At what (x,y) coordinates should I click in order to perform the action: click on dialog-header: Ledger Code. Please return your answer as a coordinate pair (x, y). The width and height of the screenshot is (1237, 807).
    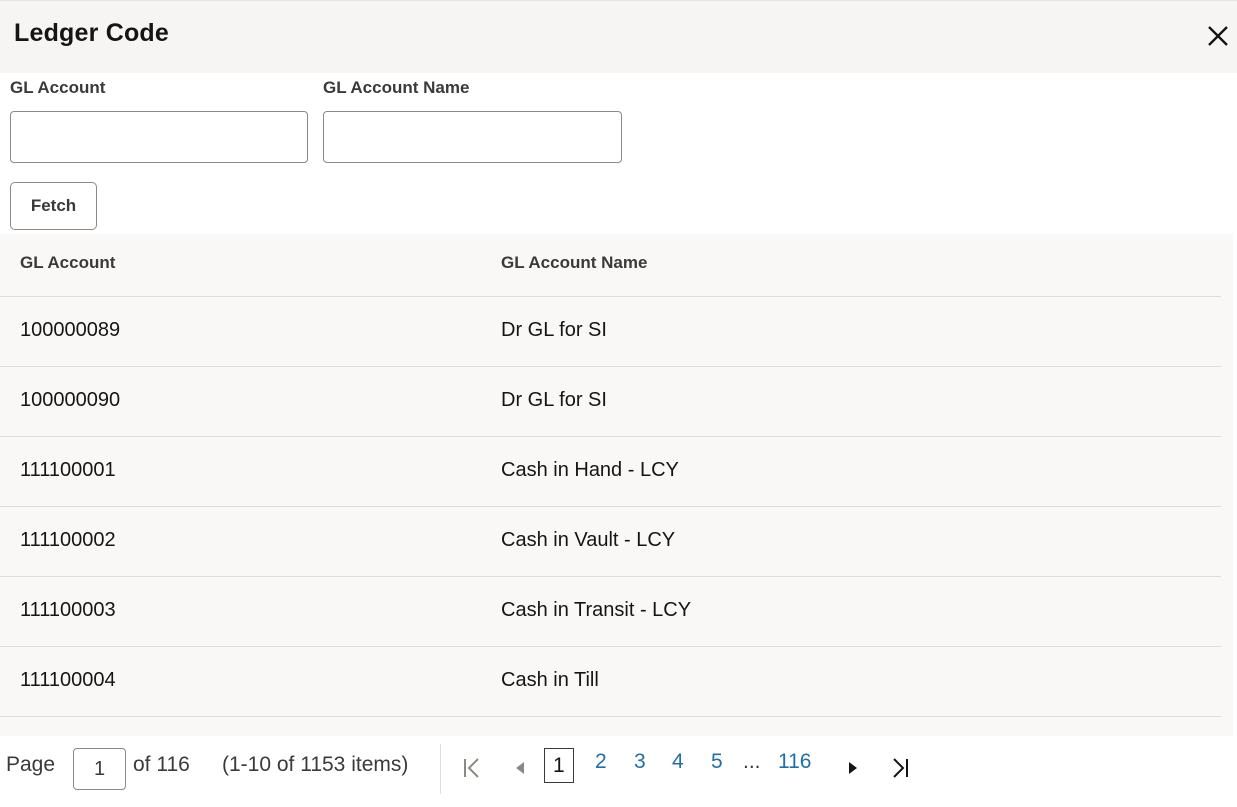
    Looking at the image, I should click on (618, 36).